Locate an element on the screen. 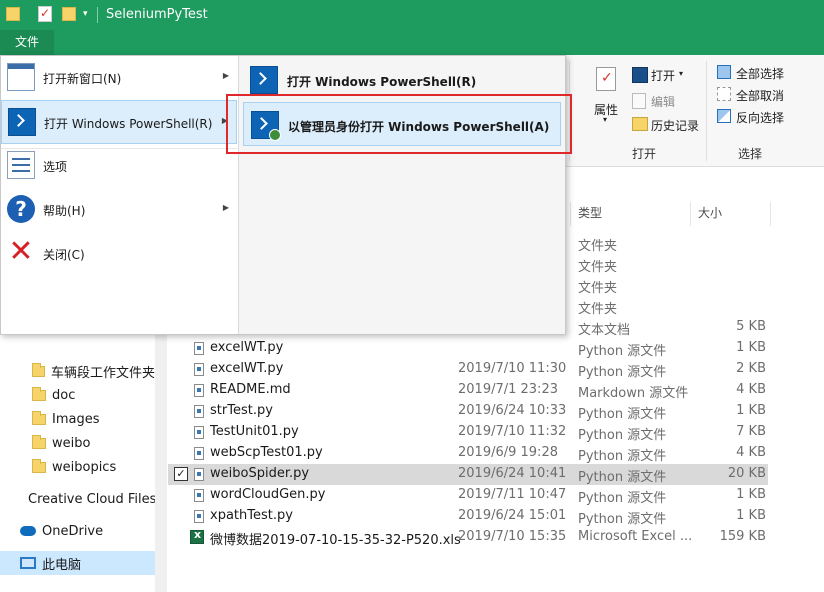 Image resolution: width=824 pixels, height=592 pixels. file-size: 159 KB is located at coordinates (742, 536).